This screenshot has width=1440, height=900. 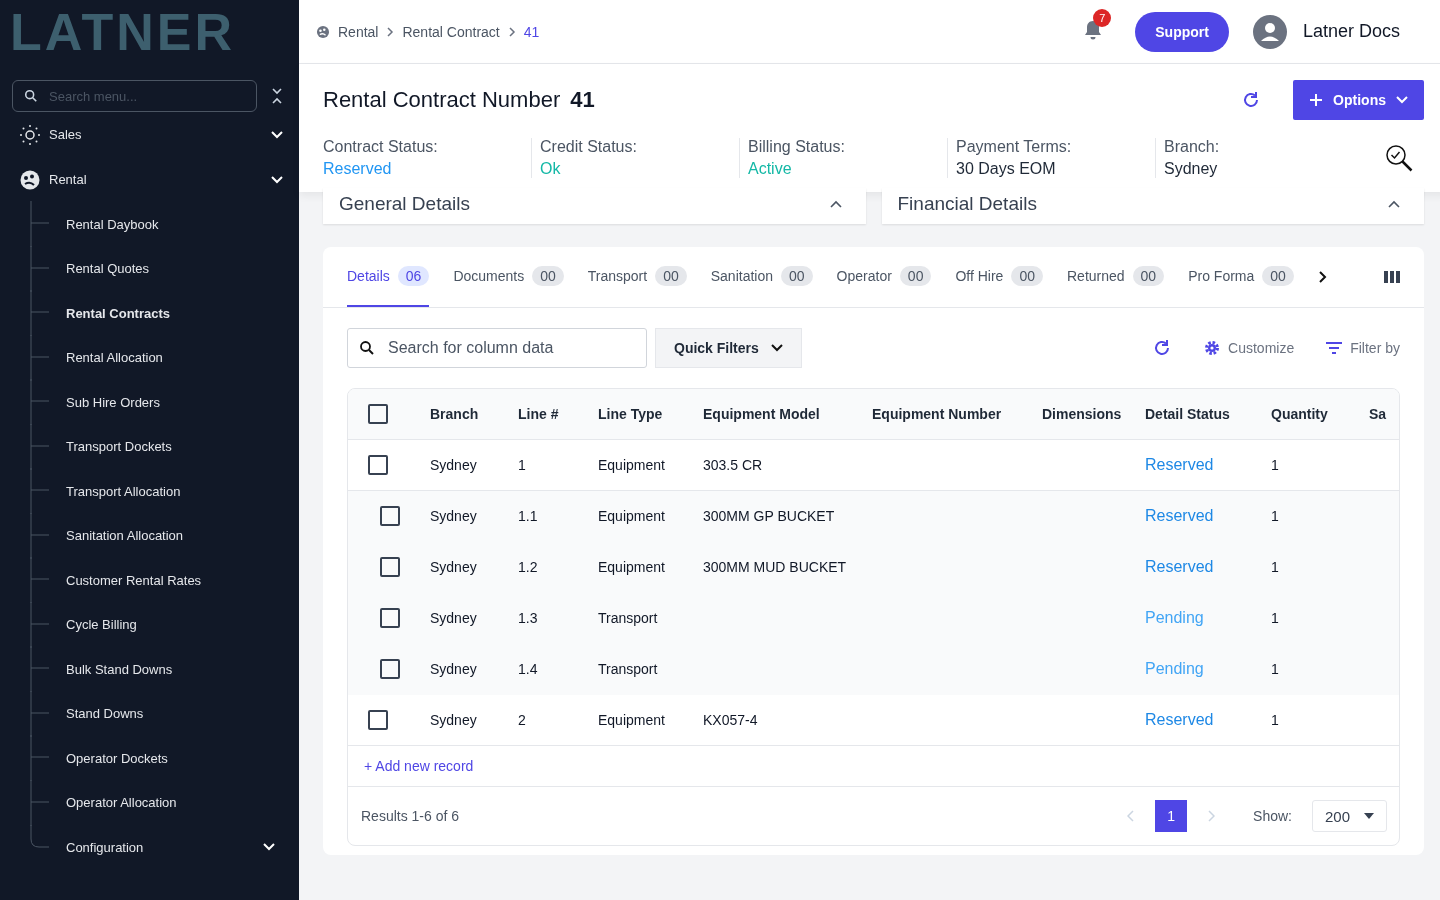 What do you see at coordinates (1320, 414) in the screenshot?
I see `column-header: Quantity` at bounding box center [1320, 414].